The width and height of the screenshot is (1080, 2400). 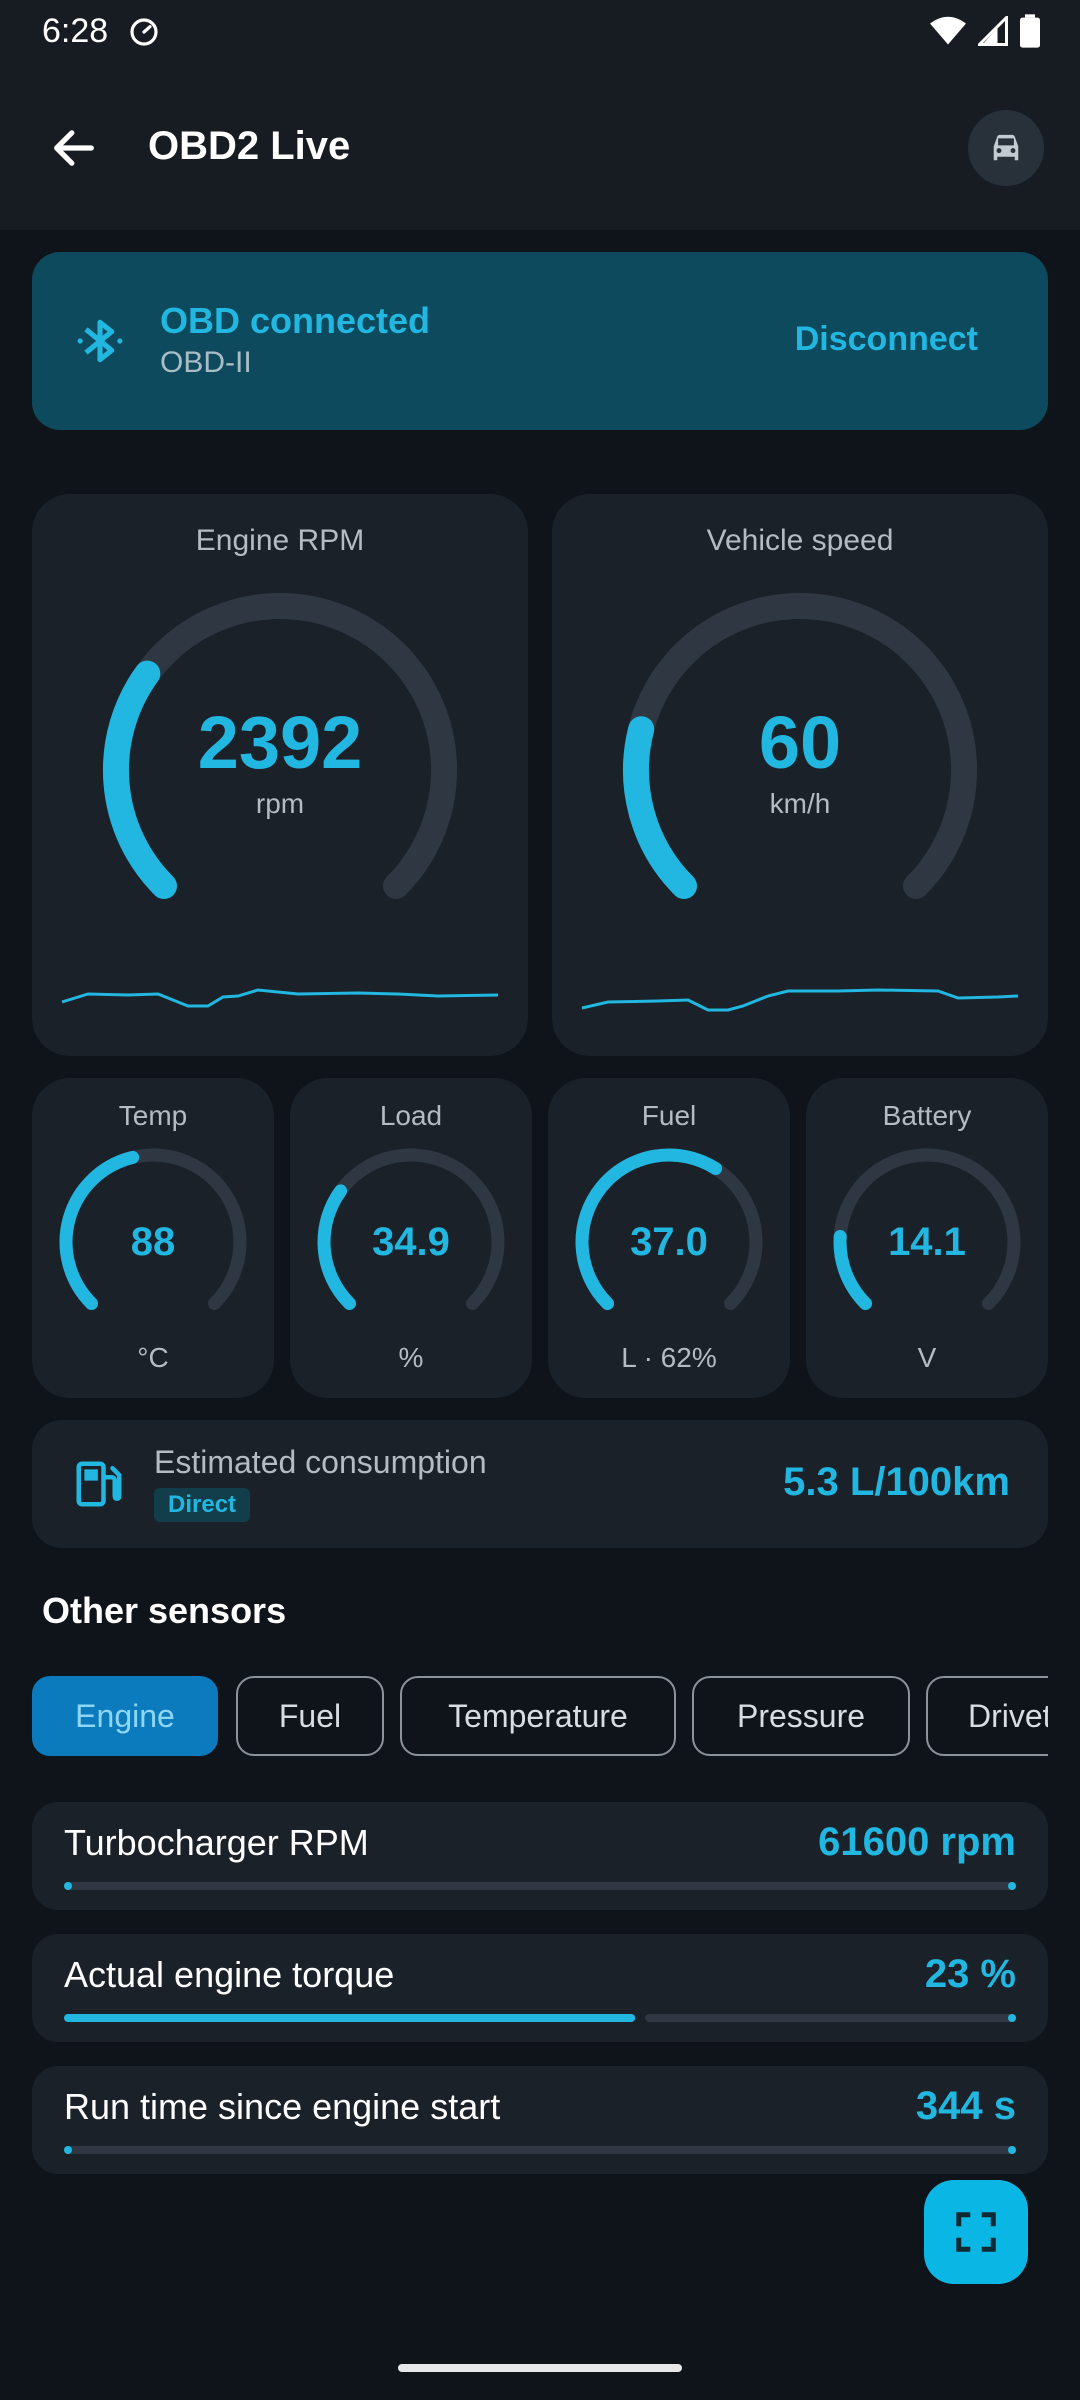 What do you see at coordinates (153, 1242) in the screenshot?
I see `temp-value: 88` at bounding box center [153, 1242].